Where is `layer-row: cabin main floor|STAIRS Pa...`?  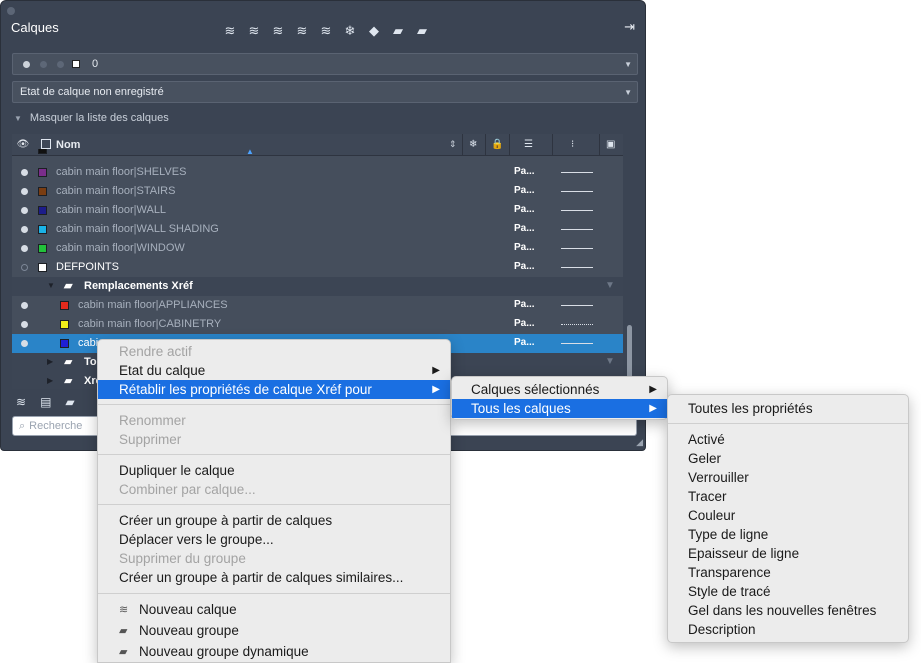 layer-row: cabin main floor|STAIRS Pa... is located at coordinates (317, 191).